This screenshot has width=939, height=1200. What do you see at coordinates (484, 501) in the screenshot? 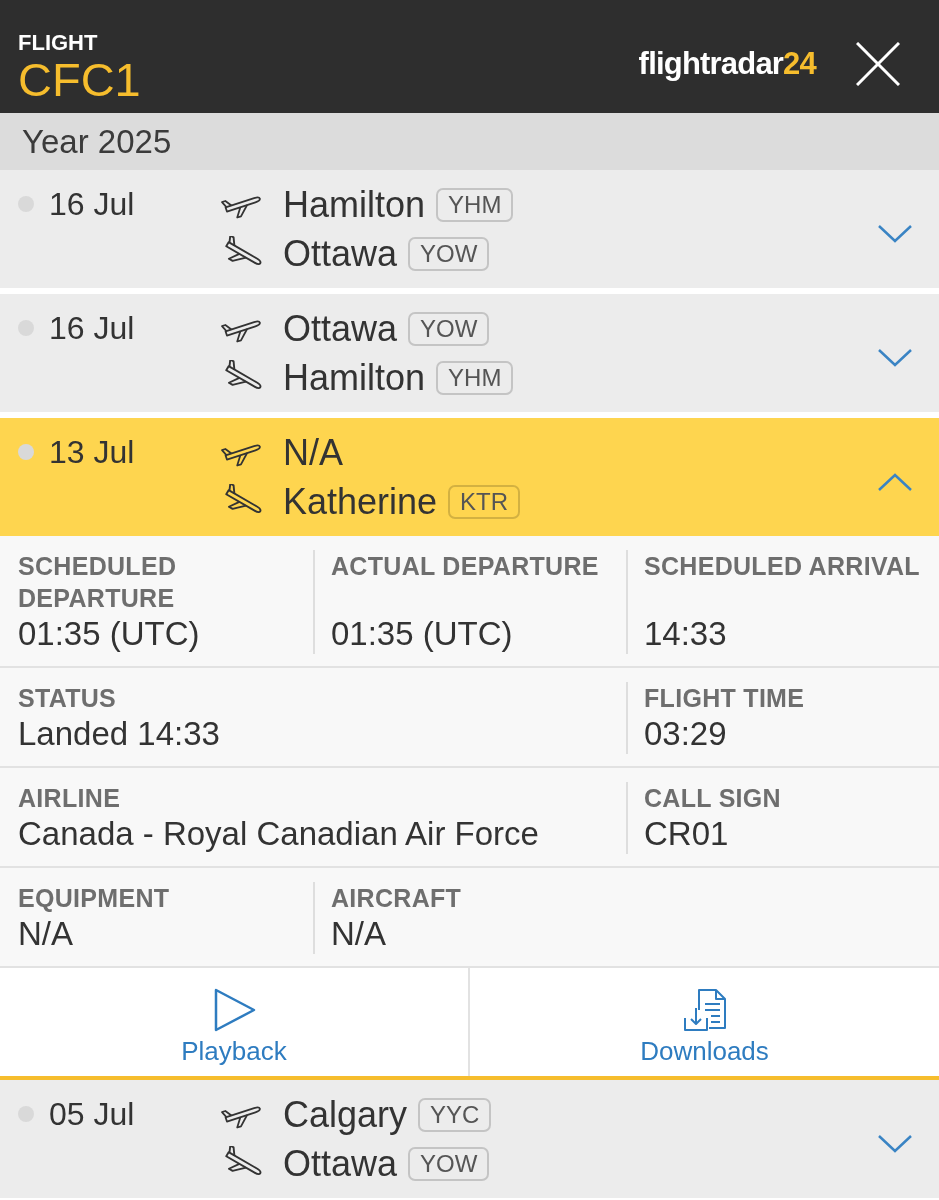
I see `airport-code: KTR` at bounding box center [484, 501].